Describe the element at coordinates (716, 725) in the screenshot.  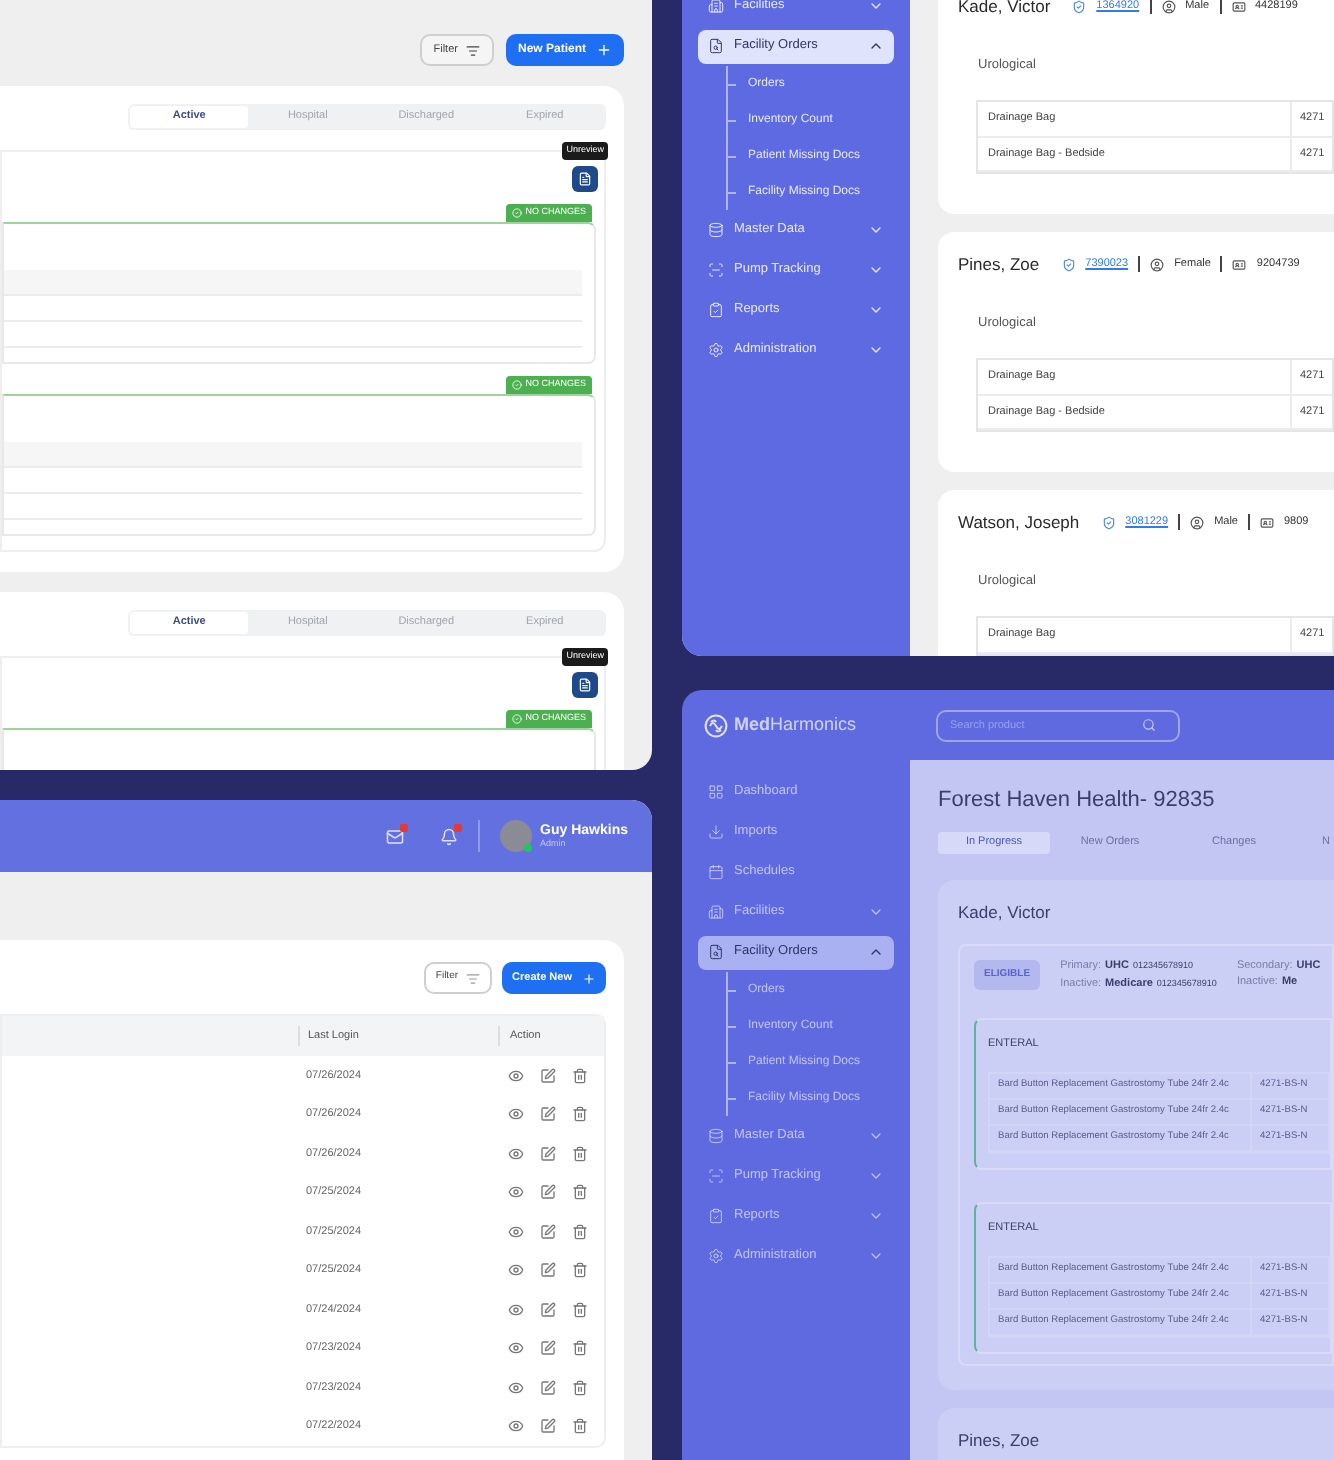
I see `logo-icon` at that location.